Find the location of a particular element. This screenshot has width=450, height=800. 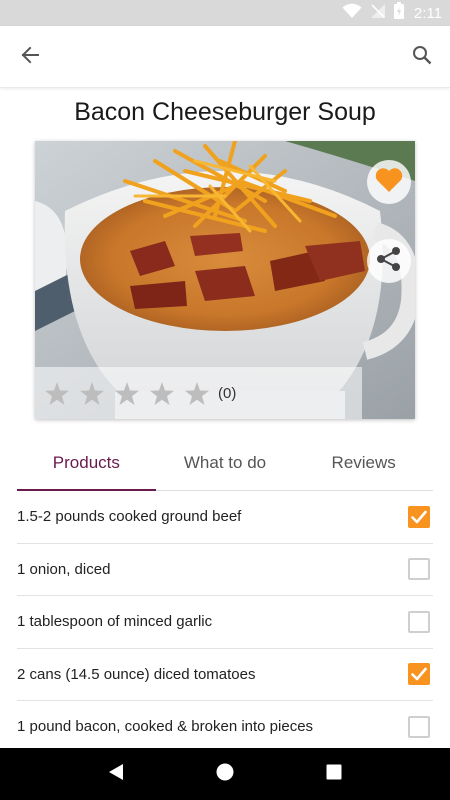

signal-off-icon is located at coordinates (378, 13).